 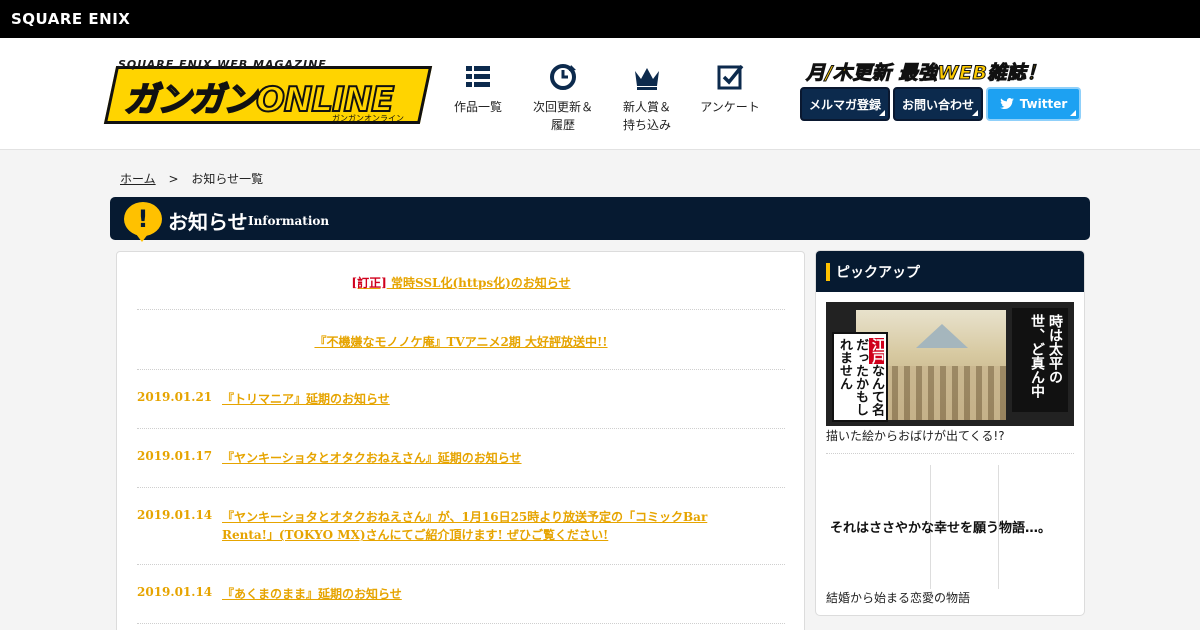 I want to click on nav-label: 作品一覧, so click(x=477, y=107).